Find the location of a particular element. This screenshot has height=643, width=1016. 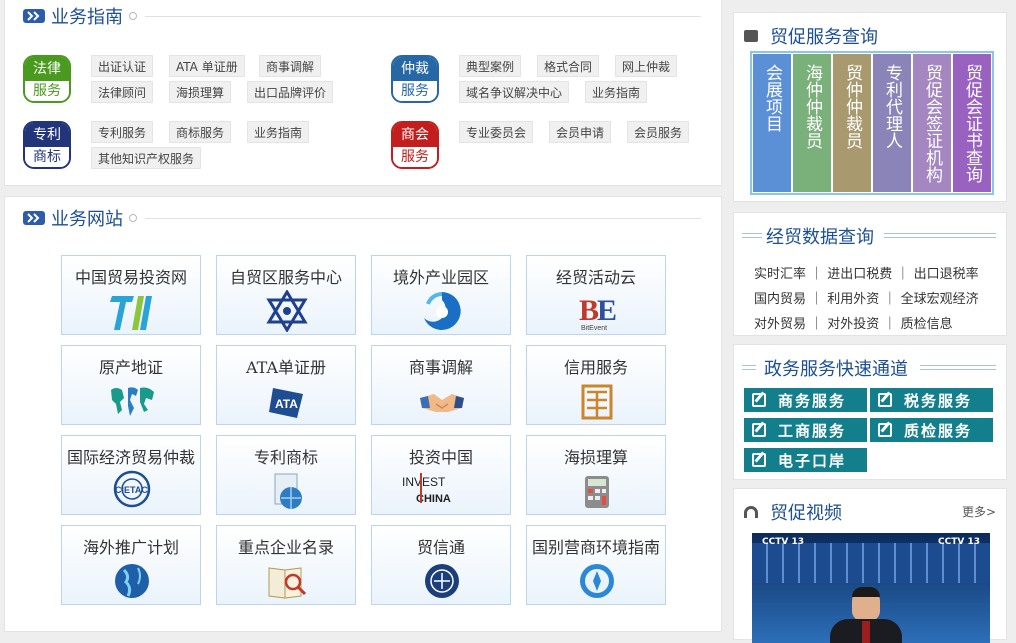

sites-title-line is located at coordinates (423, 218).